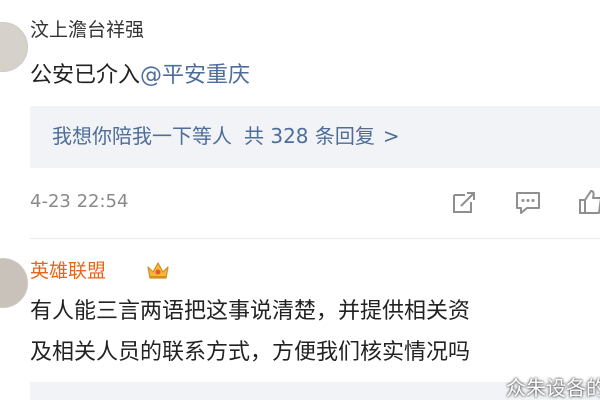  Describe the element at coordinates (68, 271) in the screenshot. I see `comment-username: 英雄联盟` at that location.